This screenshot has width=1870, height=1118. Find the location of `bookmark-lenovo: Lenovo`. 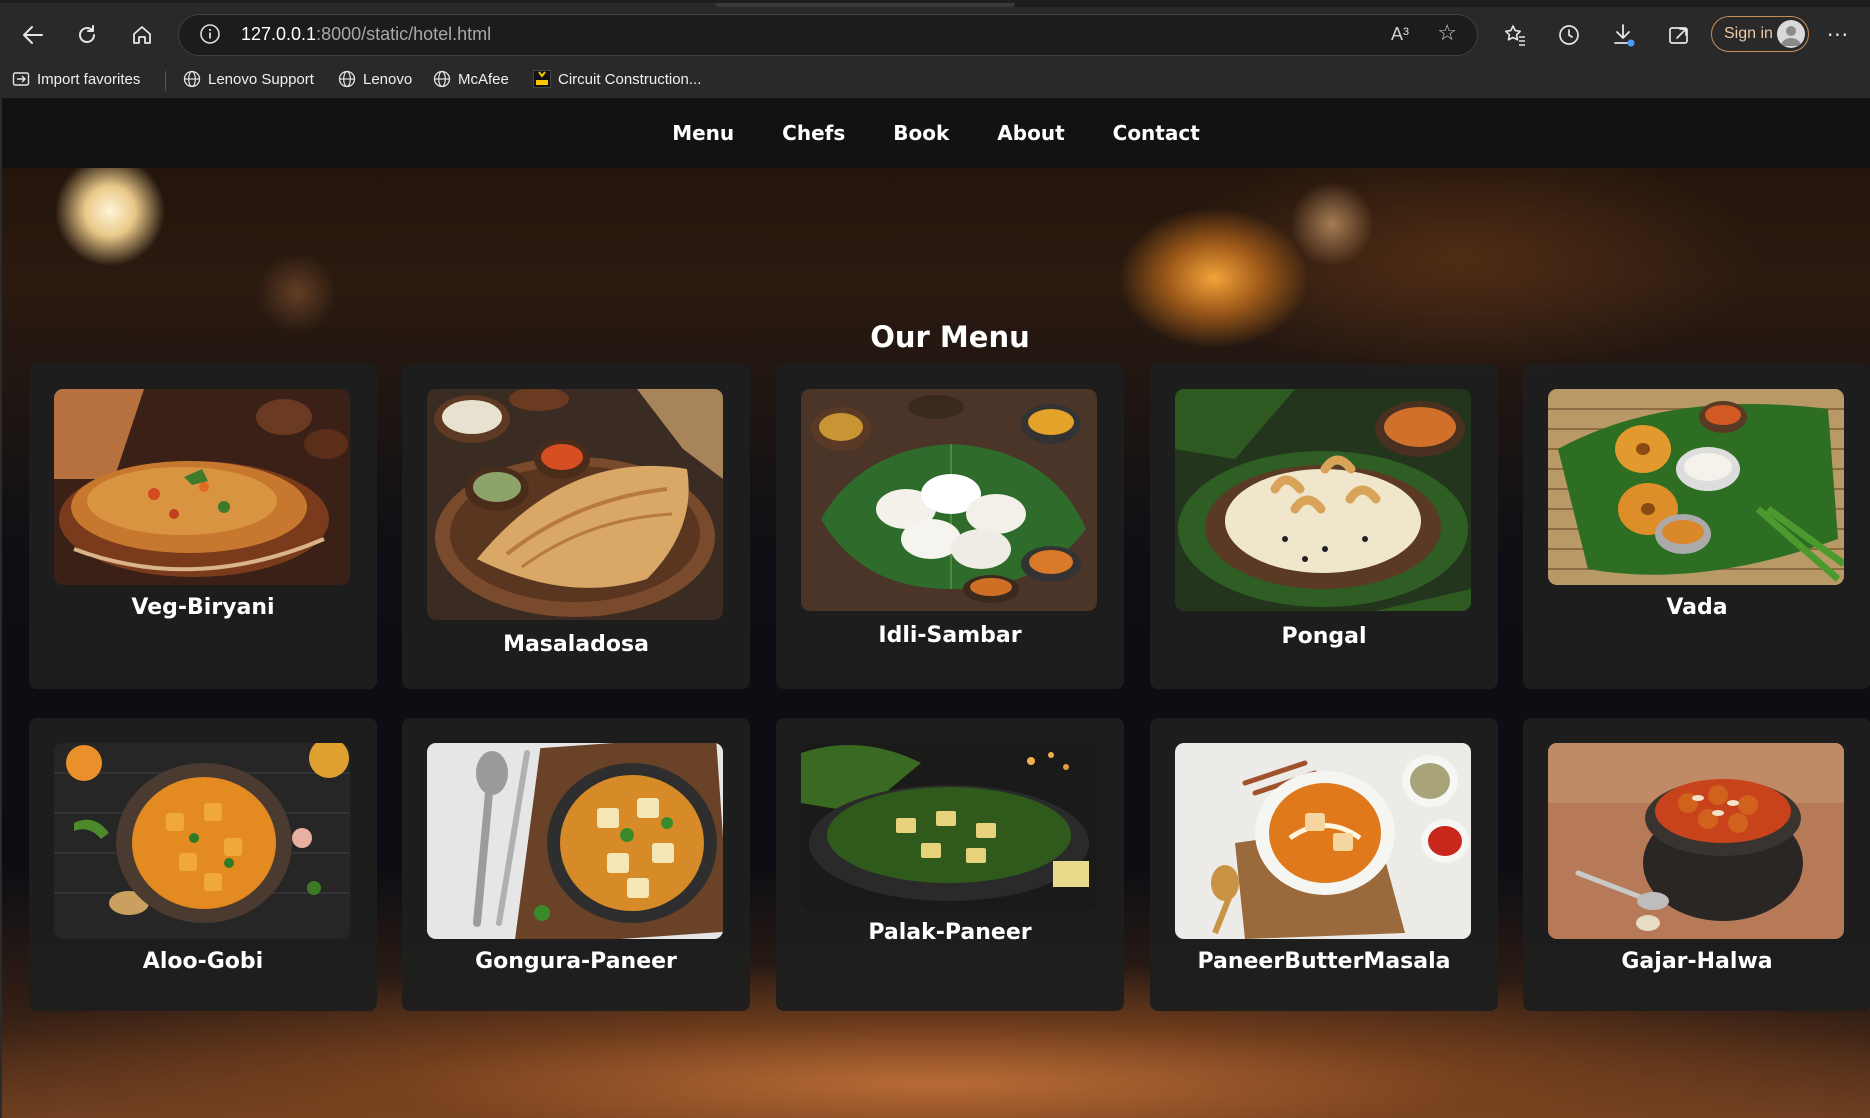

bookmark-lenovo: Lenovo is located at coordinates (375, 79).